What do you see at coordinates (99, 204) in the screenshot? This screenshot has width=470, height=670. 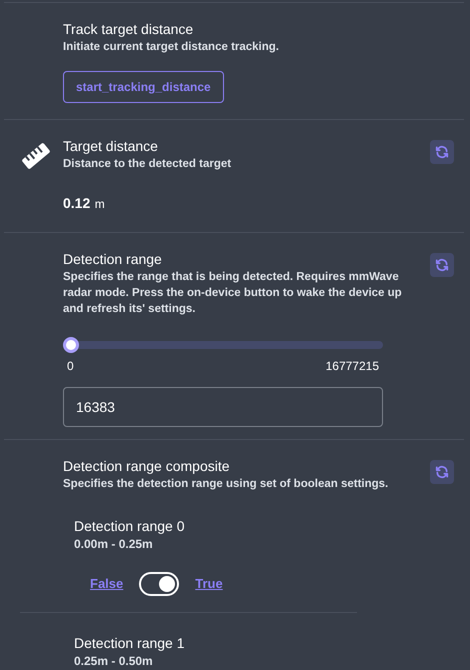 I see `distance-unit: m` at bounding box center [99, 204].